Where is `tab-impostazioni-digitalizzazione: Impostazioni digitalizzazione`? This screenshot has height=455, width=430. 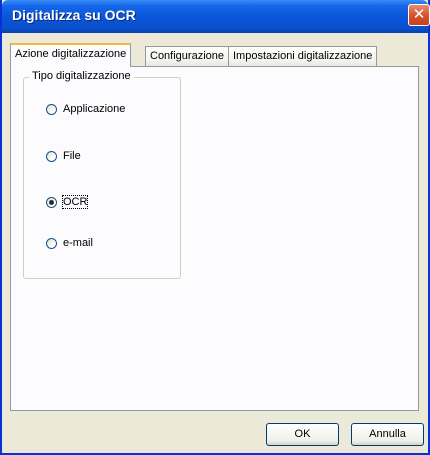 tab-impostazioni-digitalizzazione: Impostazioni digitalizzazione is located at coordinates (303, 56).